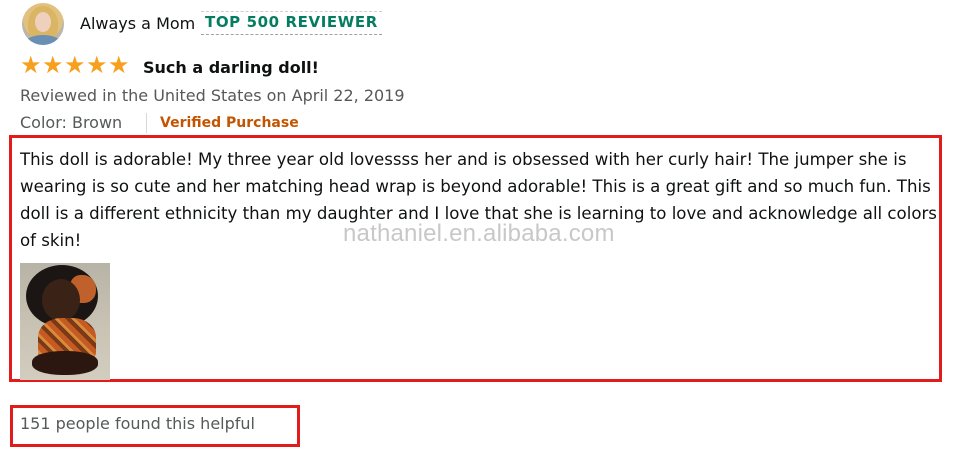  What do you see at coordinates (231, 67) in the screenshot?
I see `review-title: Such a darling doll!` at bounding box center [231, 67].